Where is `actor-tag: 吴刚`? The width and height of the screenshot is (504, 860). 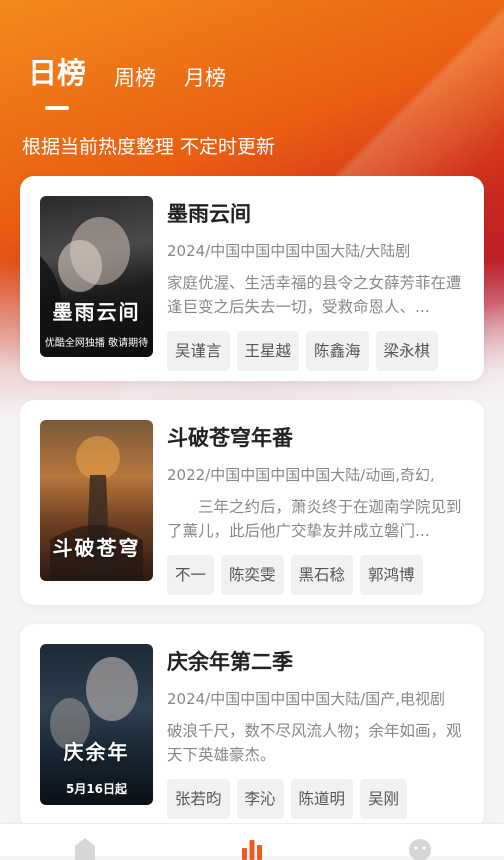 actor-tag: 吴刚 is located at coordinates (384, 799).